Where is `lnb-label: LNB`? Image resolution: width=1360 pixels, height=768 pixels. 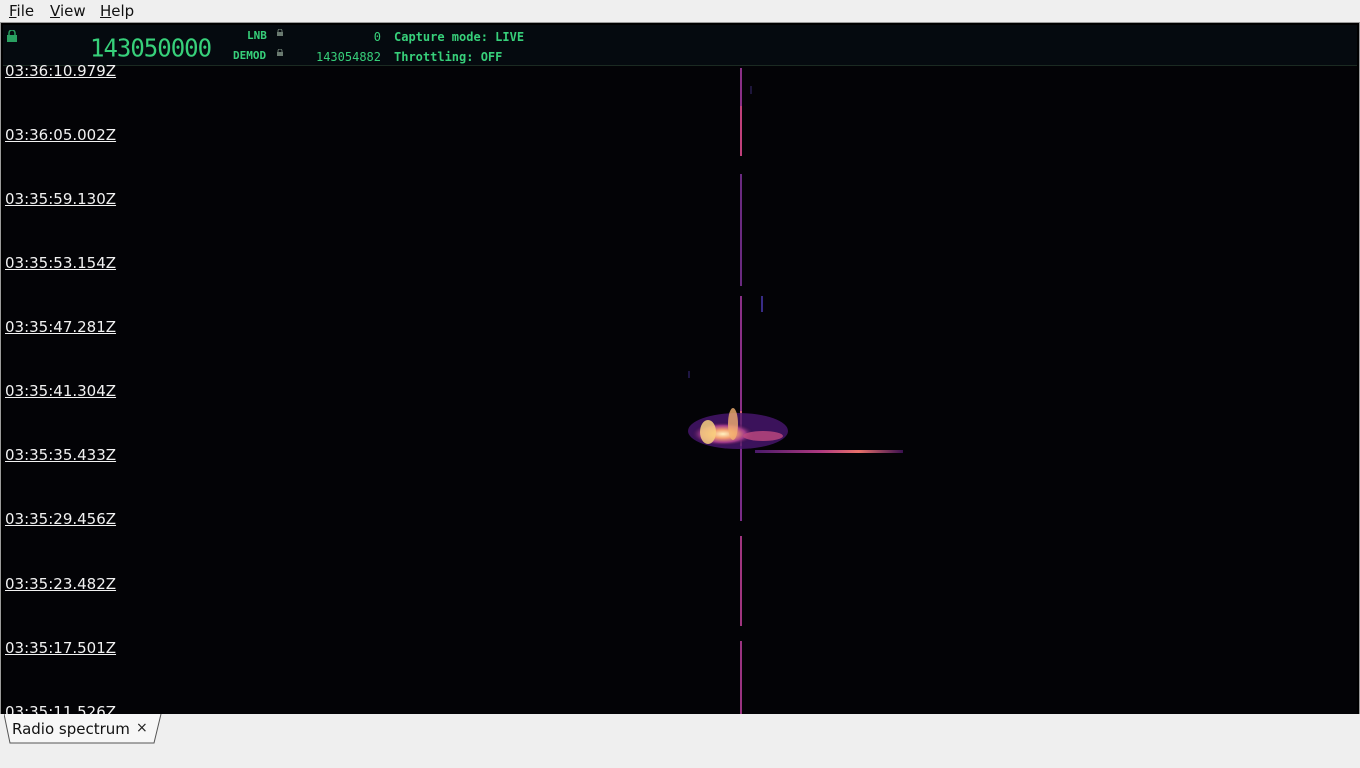 lnb-label: LNB is located at coordinates (257, 35).